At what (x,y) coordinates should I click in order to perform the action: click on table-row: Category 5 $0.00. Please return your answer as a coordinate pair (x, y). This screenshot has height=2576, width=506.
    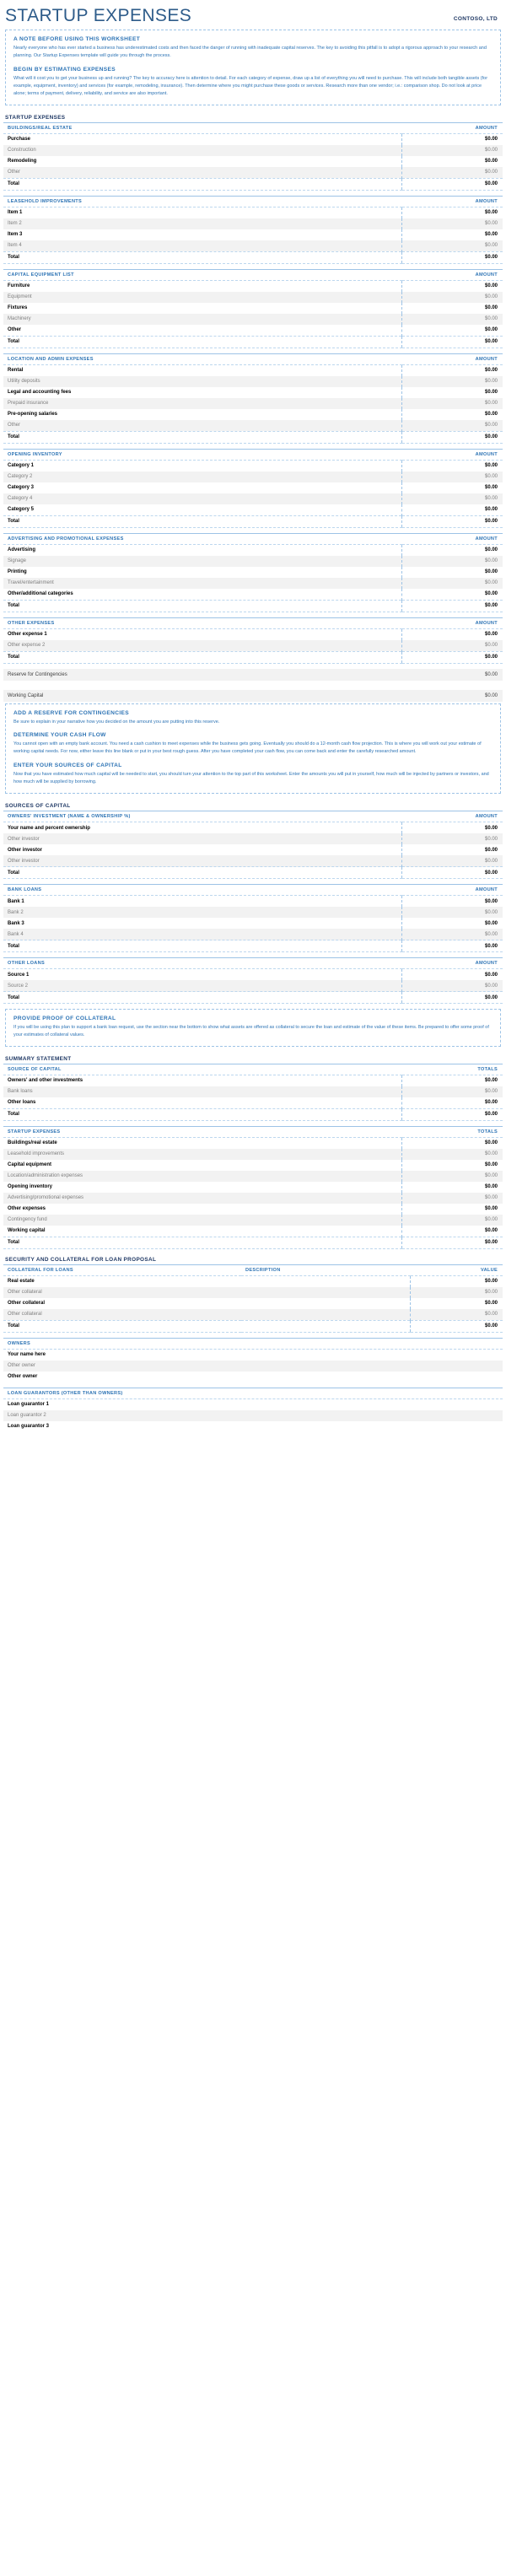
    Looking at the image, I should click on (253, 510).